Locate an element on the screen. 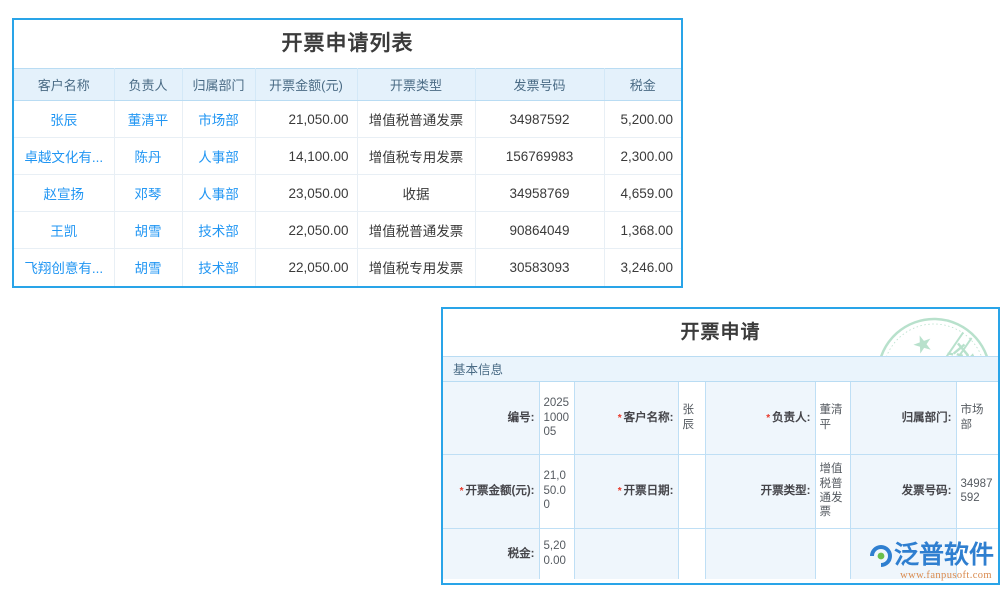 The width and height of the screenshot is (1000, 600). cell-invoice-no: 30583093 is located at coordinates (540, 267).